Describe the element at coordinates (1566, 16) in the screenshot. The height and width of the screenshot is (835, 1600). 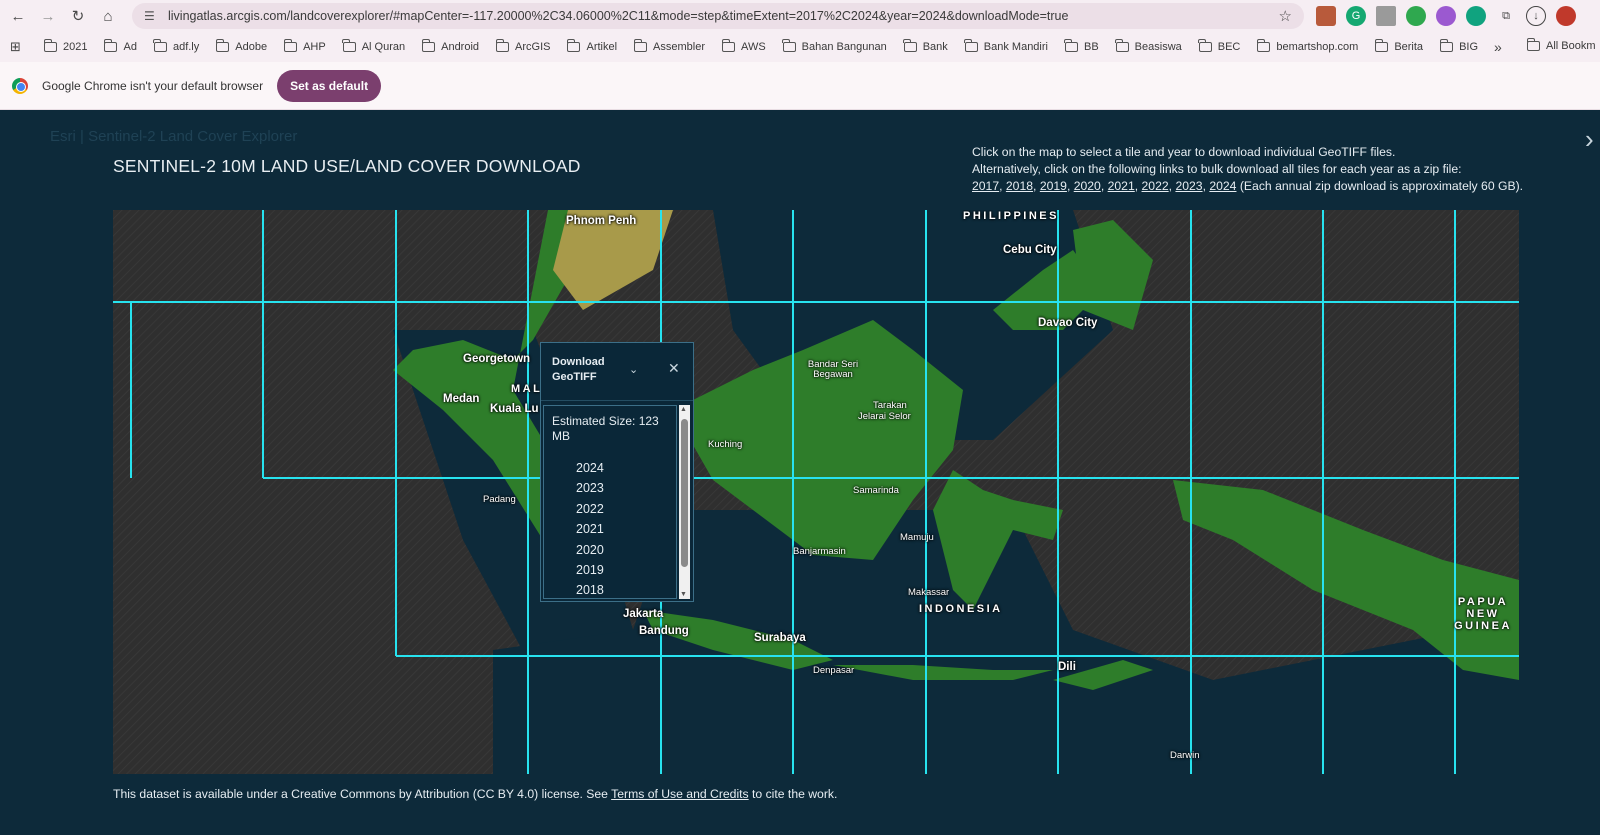
I see `avatar` at that location.